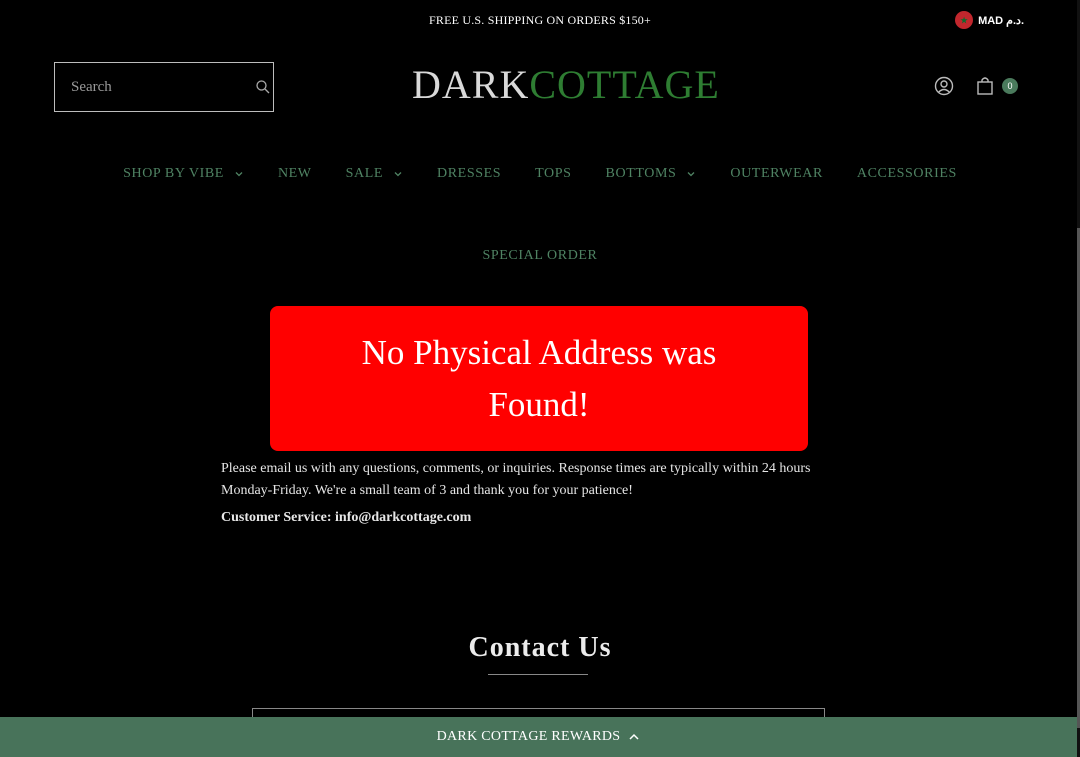  I want to click on logo-dark: DARK, so click(471, 84).